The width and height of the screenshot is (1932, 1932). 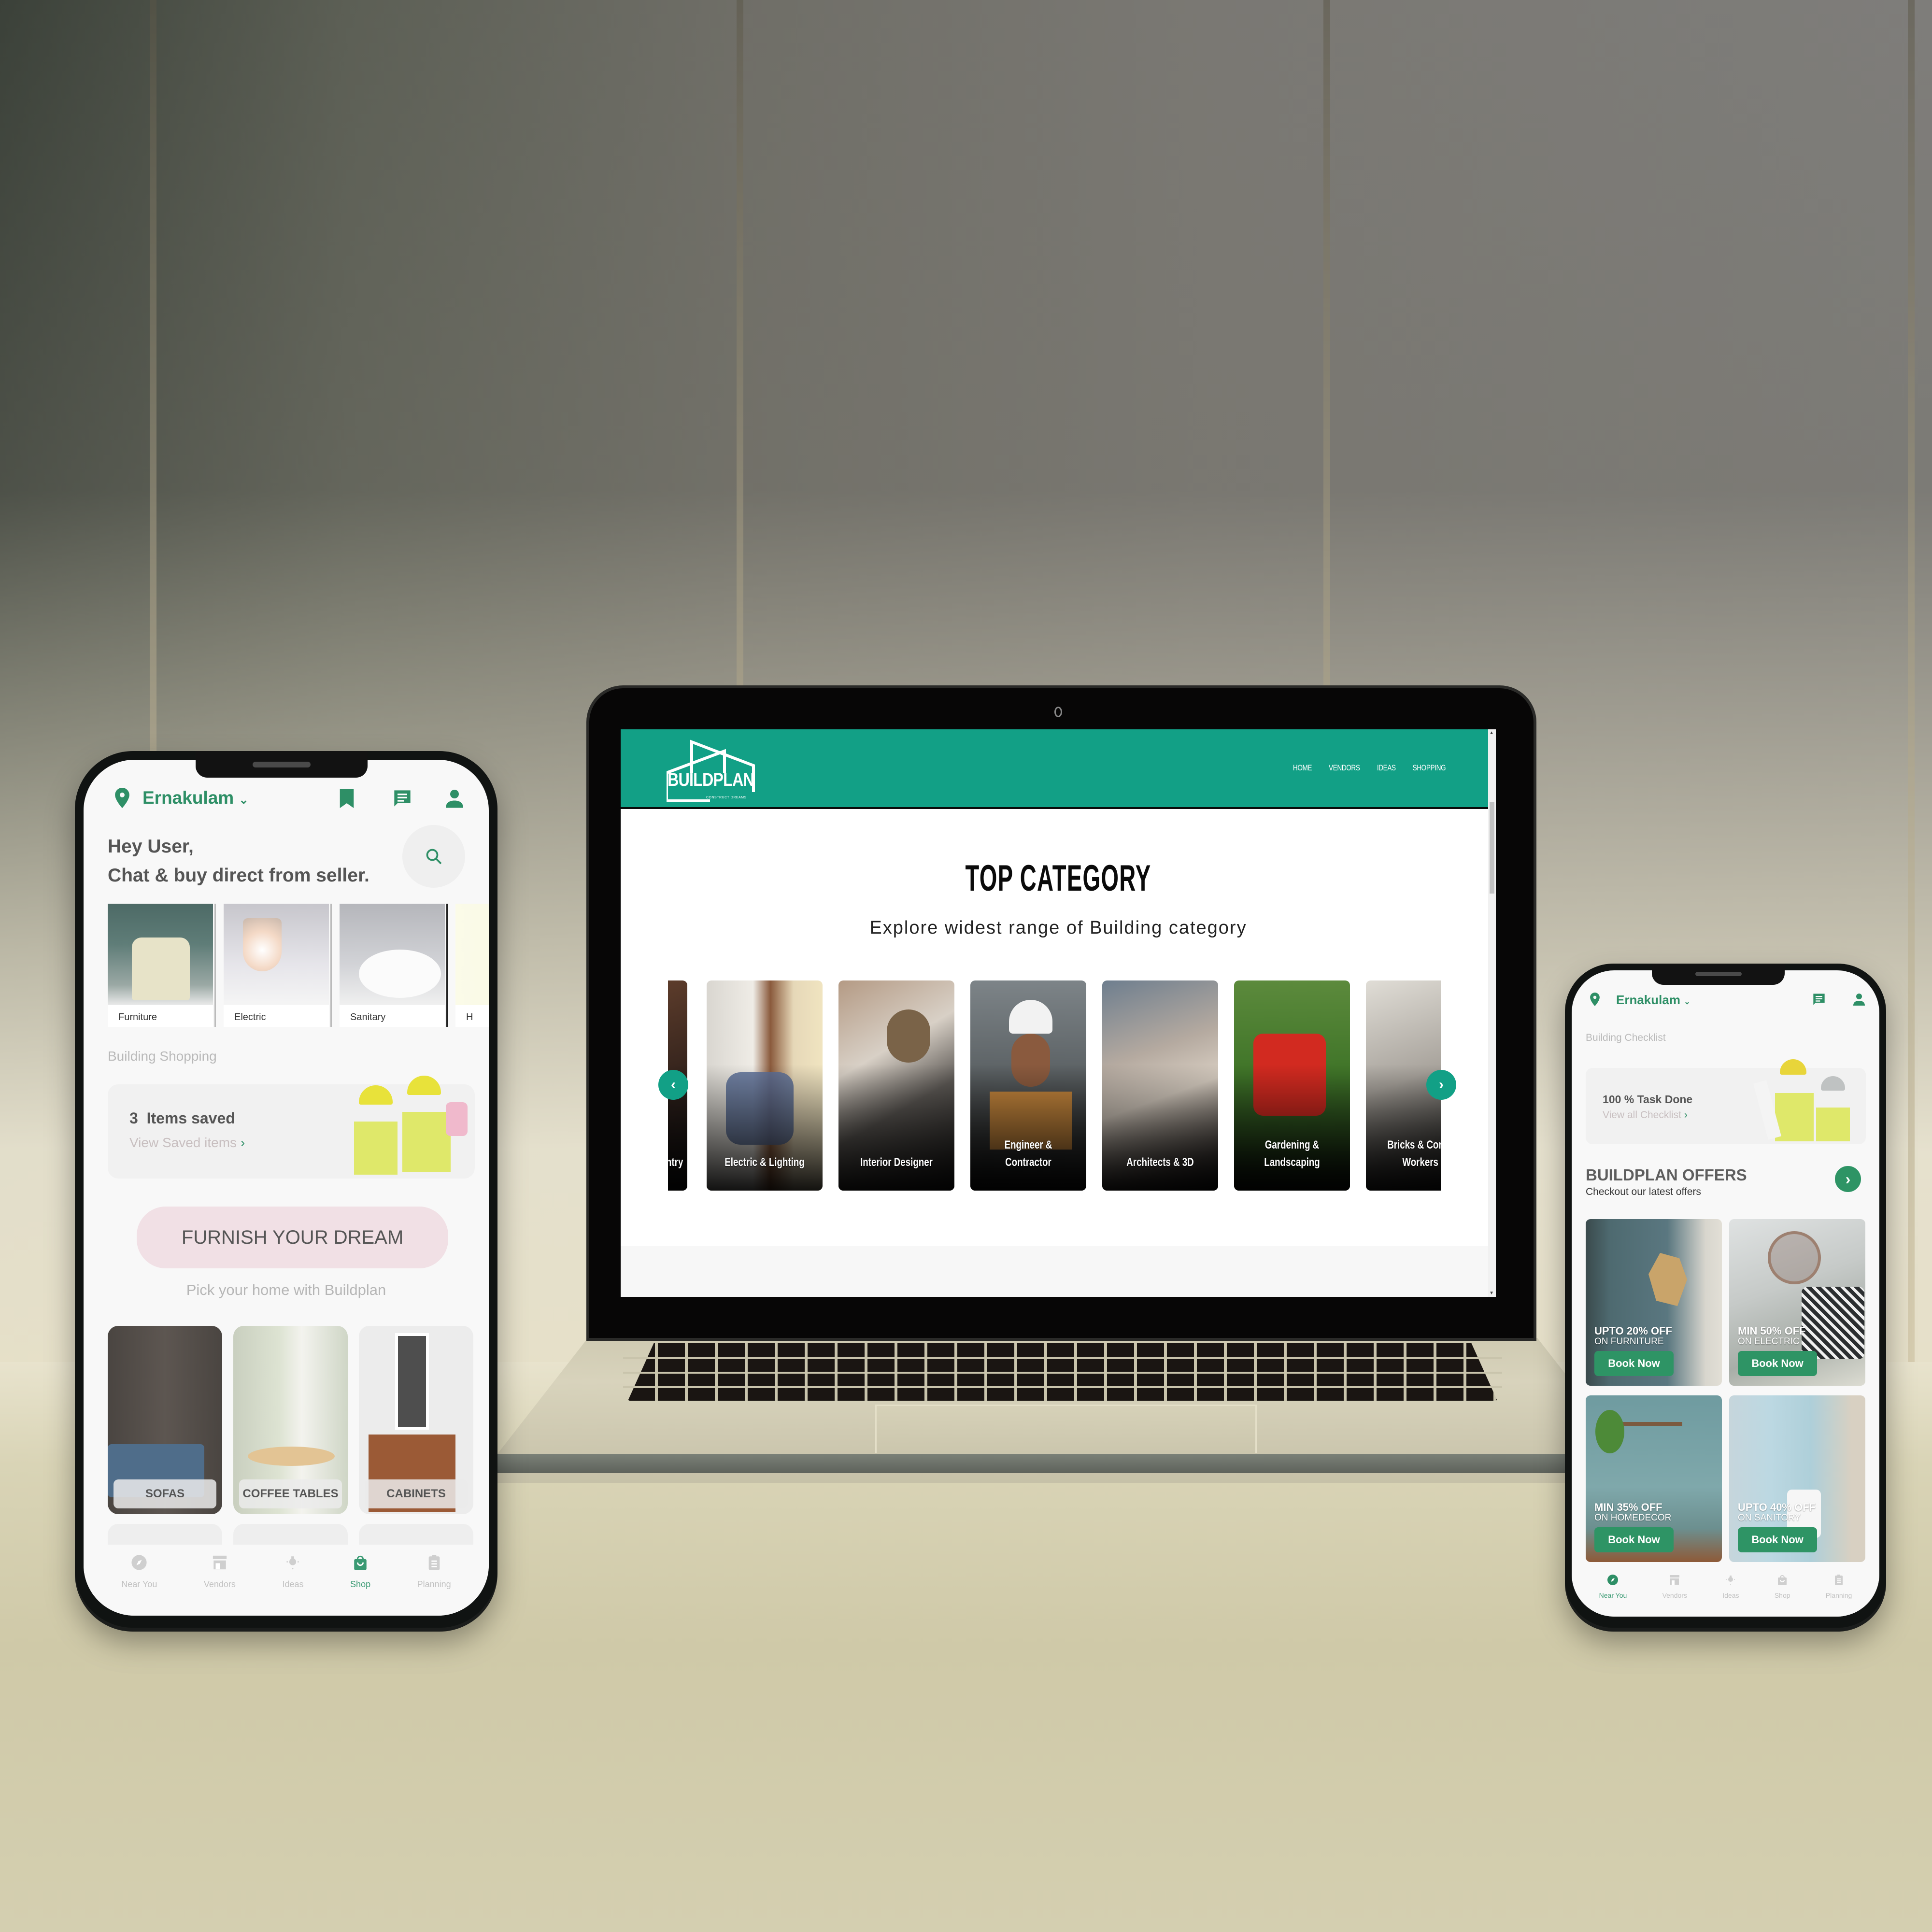 I want to click on logo-wordmark: BUILDPLAN, so click(x=711, y=780).